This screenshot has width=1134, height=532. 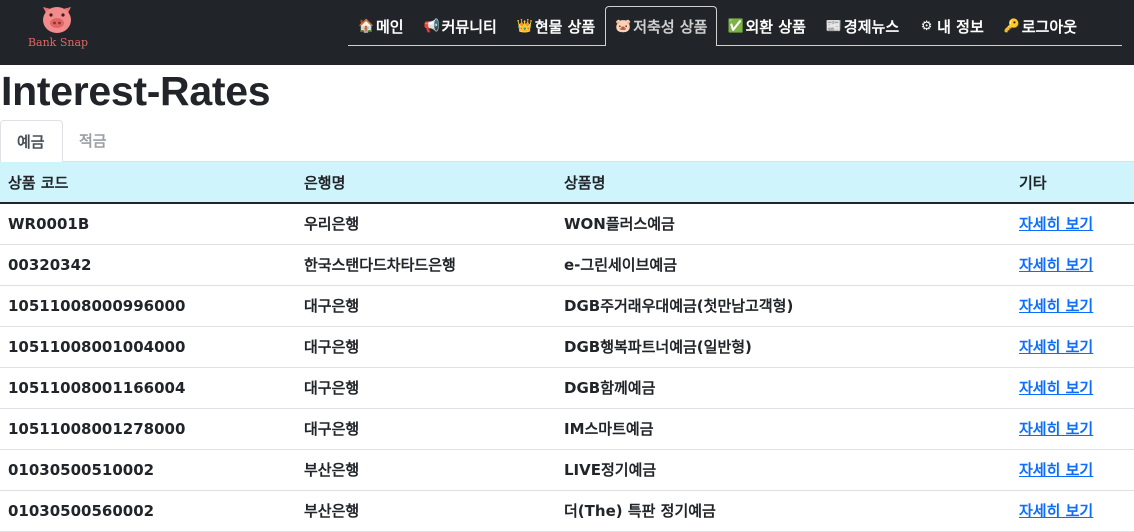 I want to click on table-row: 10511008001278000 대구은행 IM스마트예금 자세히 보기, so click(x=567, y=429).